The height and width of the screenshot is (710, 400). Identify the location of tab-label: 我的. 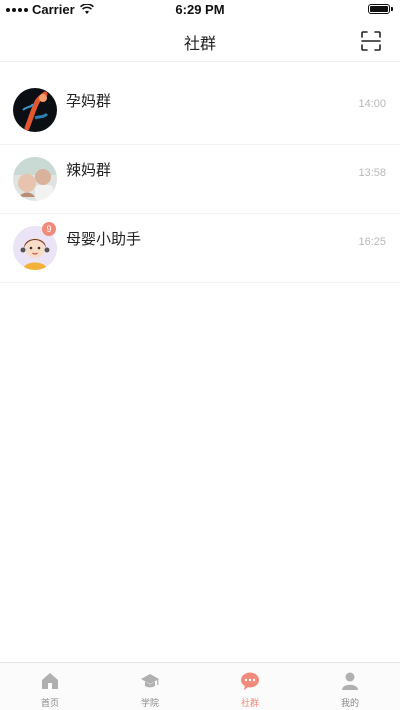
(349, 704).